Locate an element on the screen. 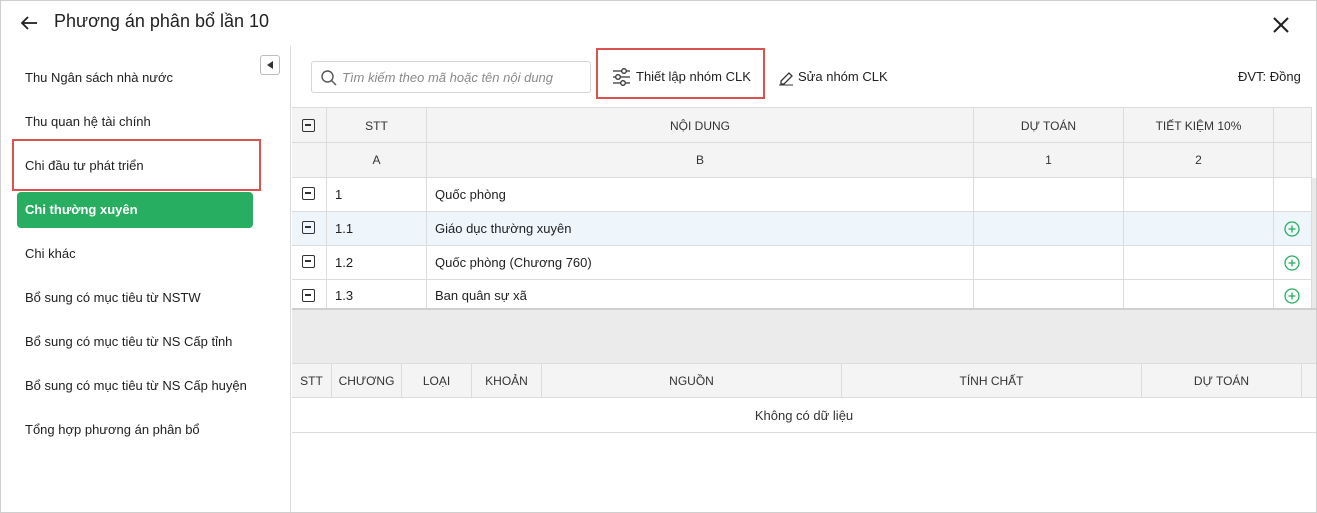 The height and width of the screenshot is (513, 1317). pencil-icon is located at coordinates (786, 79).